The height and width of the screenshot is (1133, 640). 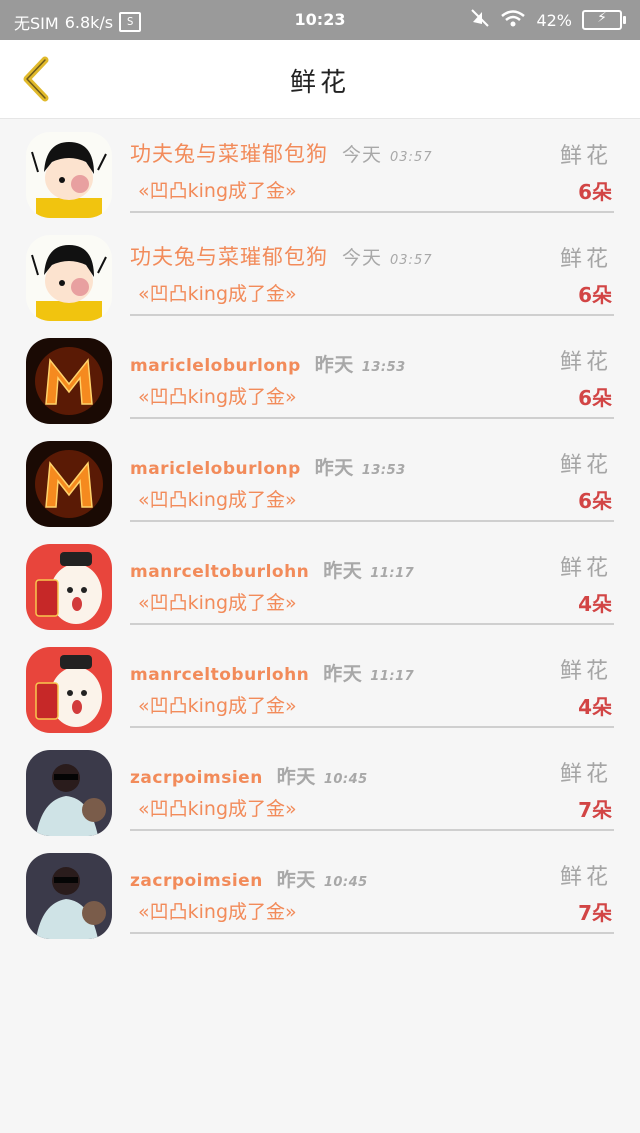 What do you see at coordinates (604, 20) in the screenshot?
I see `battery-icon: ⚡` at bounding box center [604, 20].